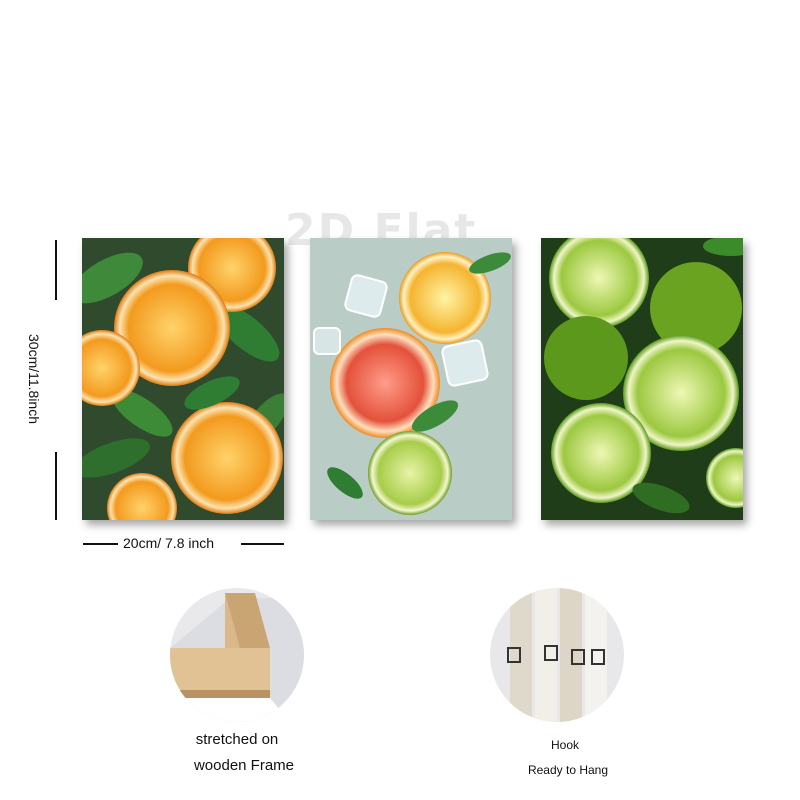 Image resolution: width=800 pixels, height=800 pixels. I want to click on canvas-panel-limes, so click(642, 379).